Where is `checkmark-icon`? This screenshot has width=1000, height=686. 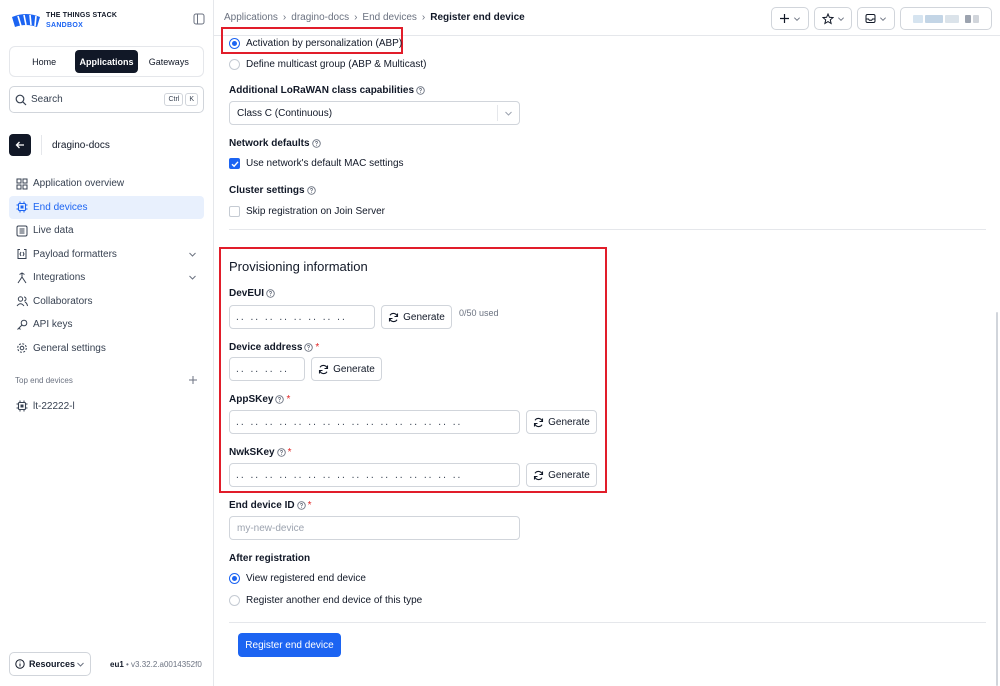 checkmark-icon is located at coordinates (235, 163).